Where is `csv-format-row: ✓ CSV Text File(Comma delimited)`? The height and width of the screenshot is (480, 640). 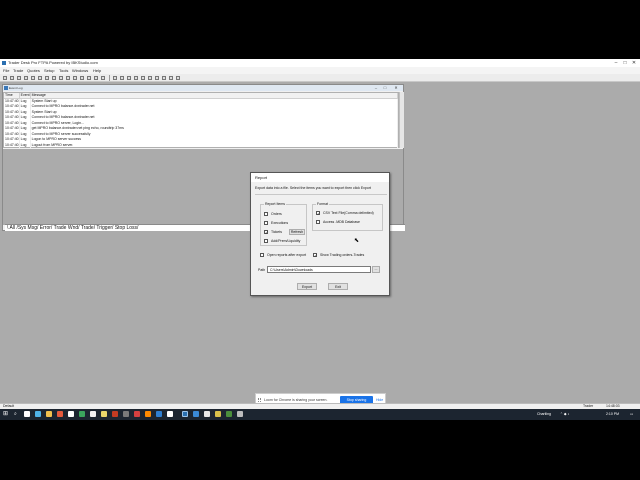 csv-format-row: ✓ CSV Text File(Comma delimited) is located at coordinates (345, 213).